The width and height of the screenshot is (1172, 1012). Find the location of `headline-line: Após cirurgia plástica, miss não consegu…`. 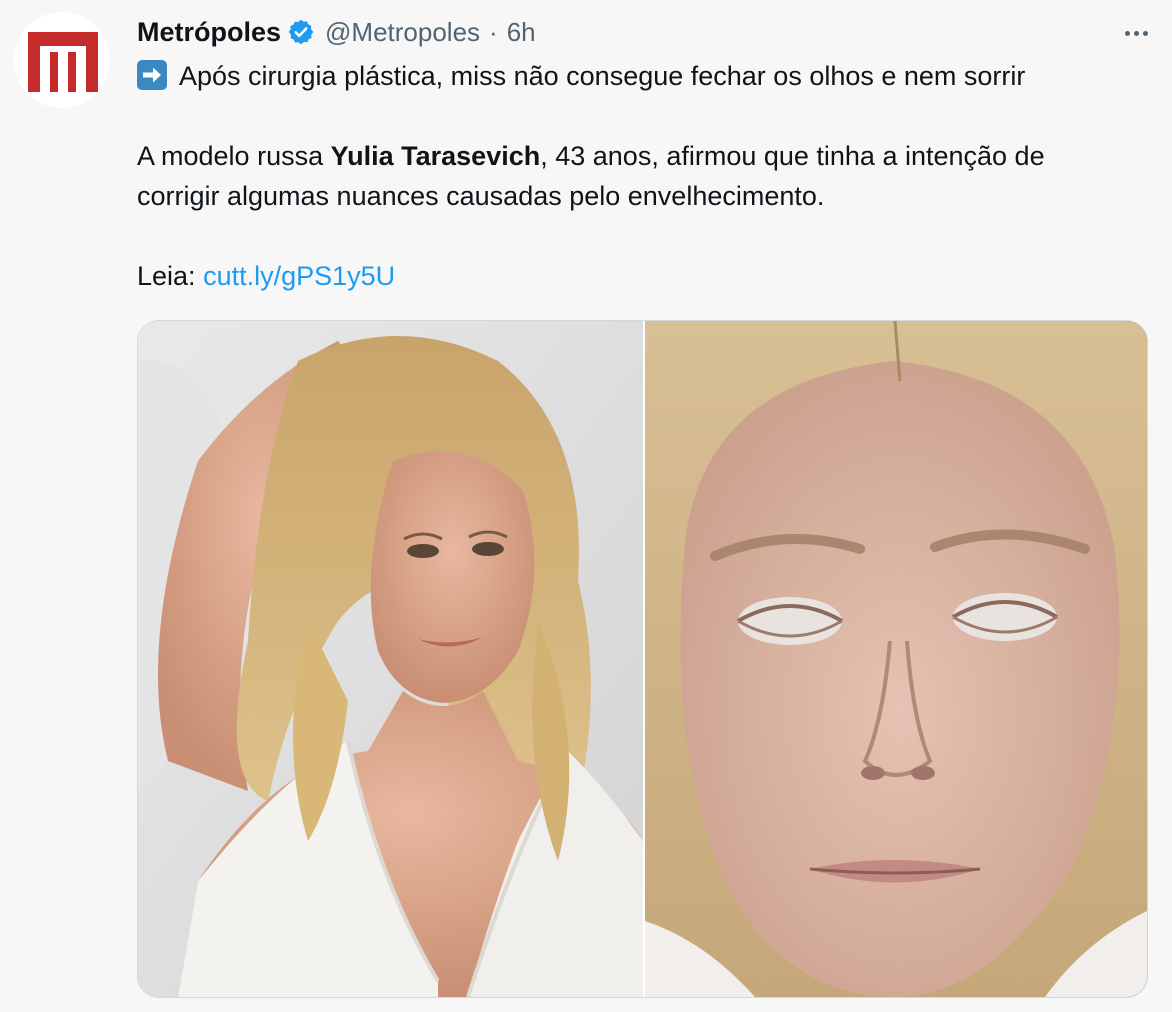

headline-line: Após cirurgia plástica, miss não consegu… is located at coordinates (647, 76).